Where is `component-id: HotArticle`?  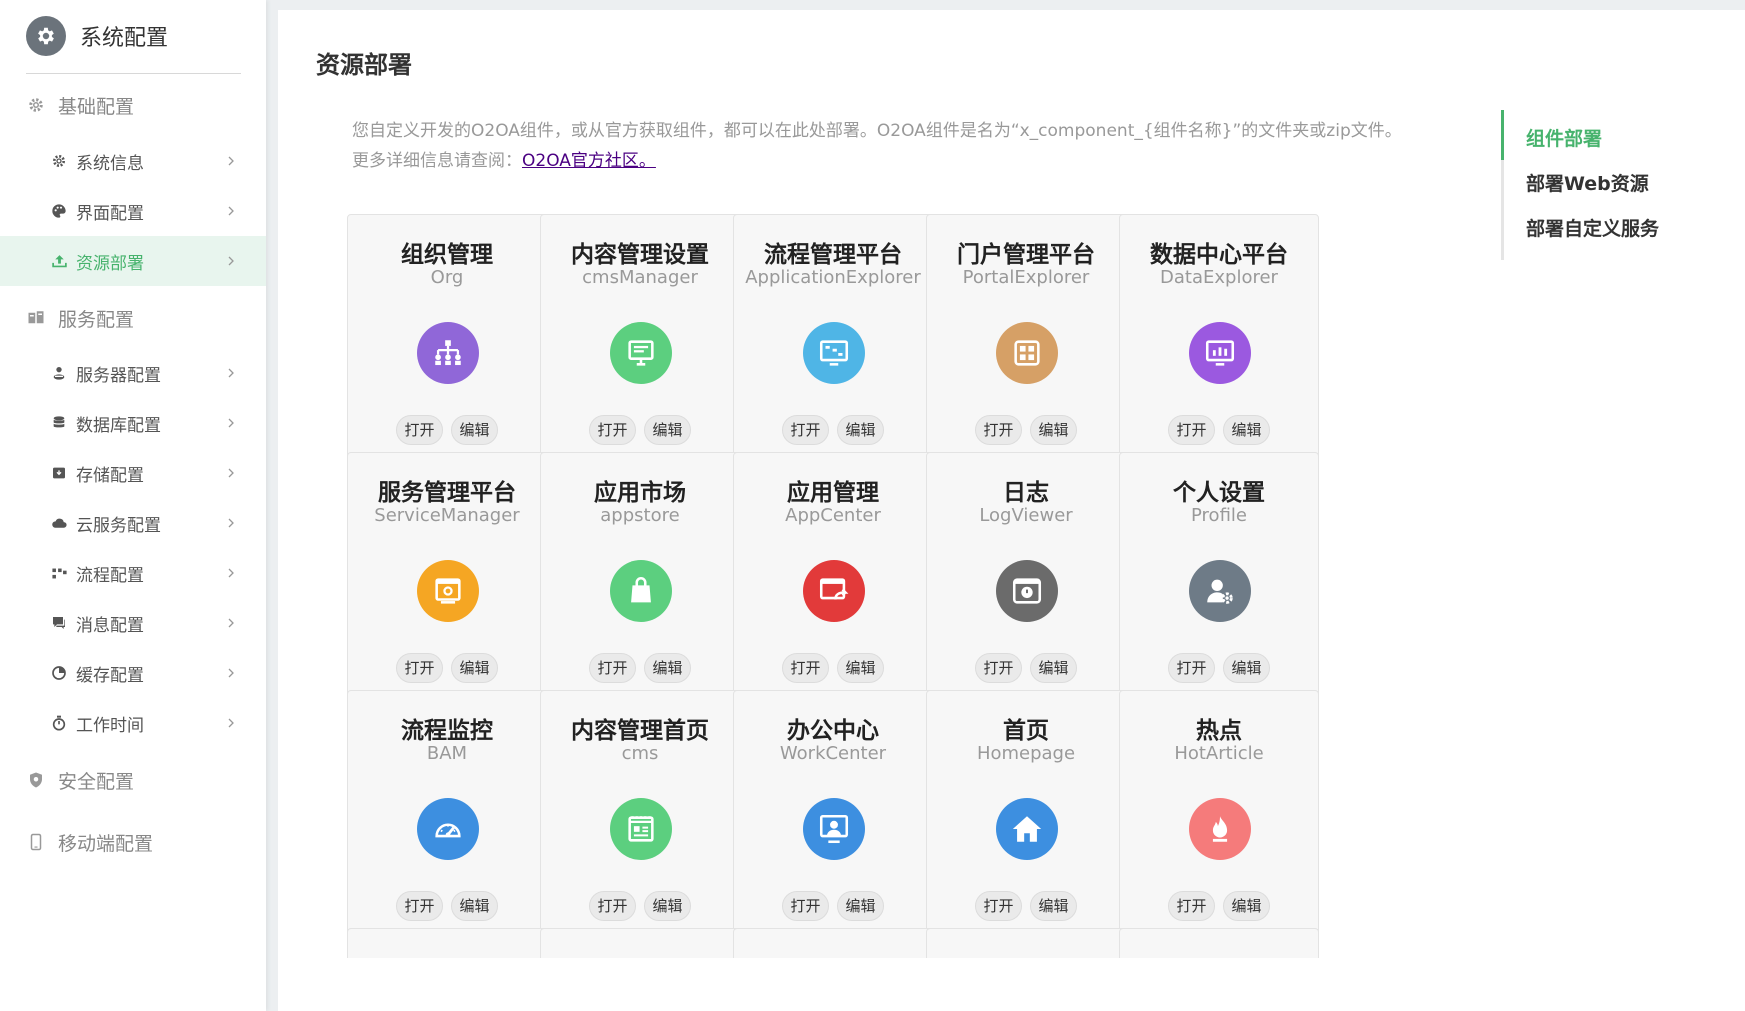 component-id: HotArticle is located at coordinates (1219, 753).